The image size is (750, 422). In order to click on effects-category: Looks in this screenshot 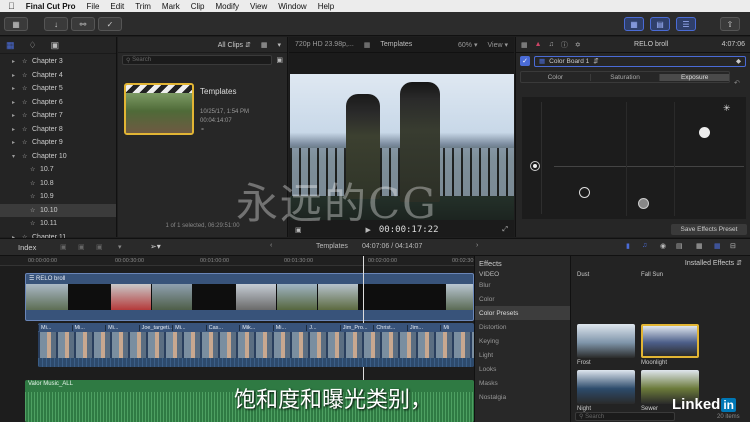, I will do `click(522, 369)`.